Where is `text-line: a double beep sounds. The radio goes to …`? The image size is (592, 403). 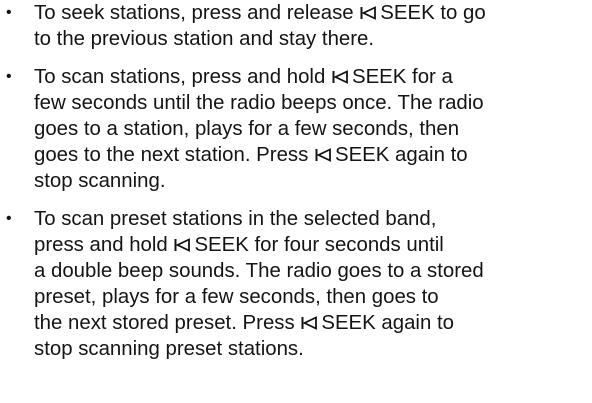
text-line: a double beep sounds. The radio goes to … is located at coordinates (313, 271).